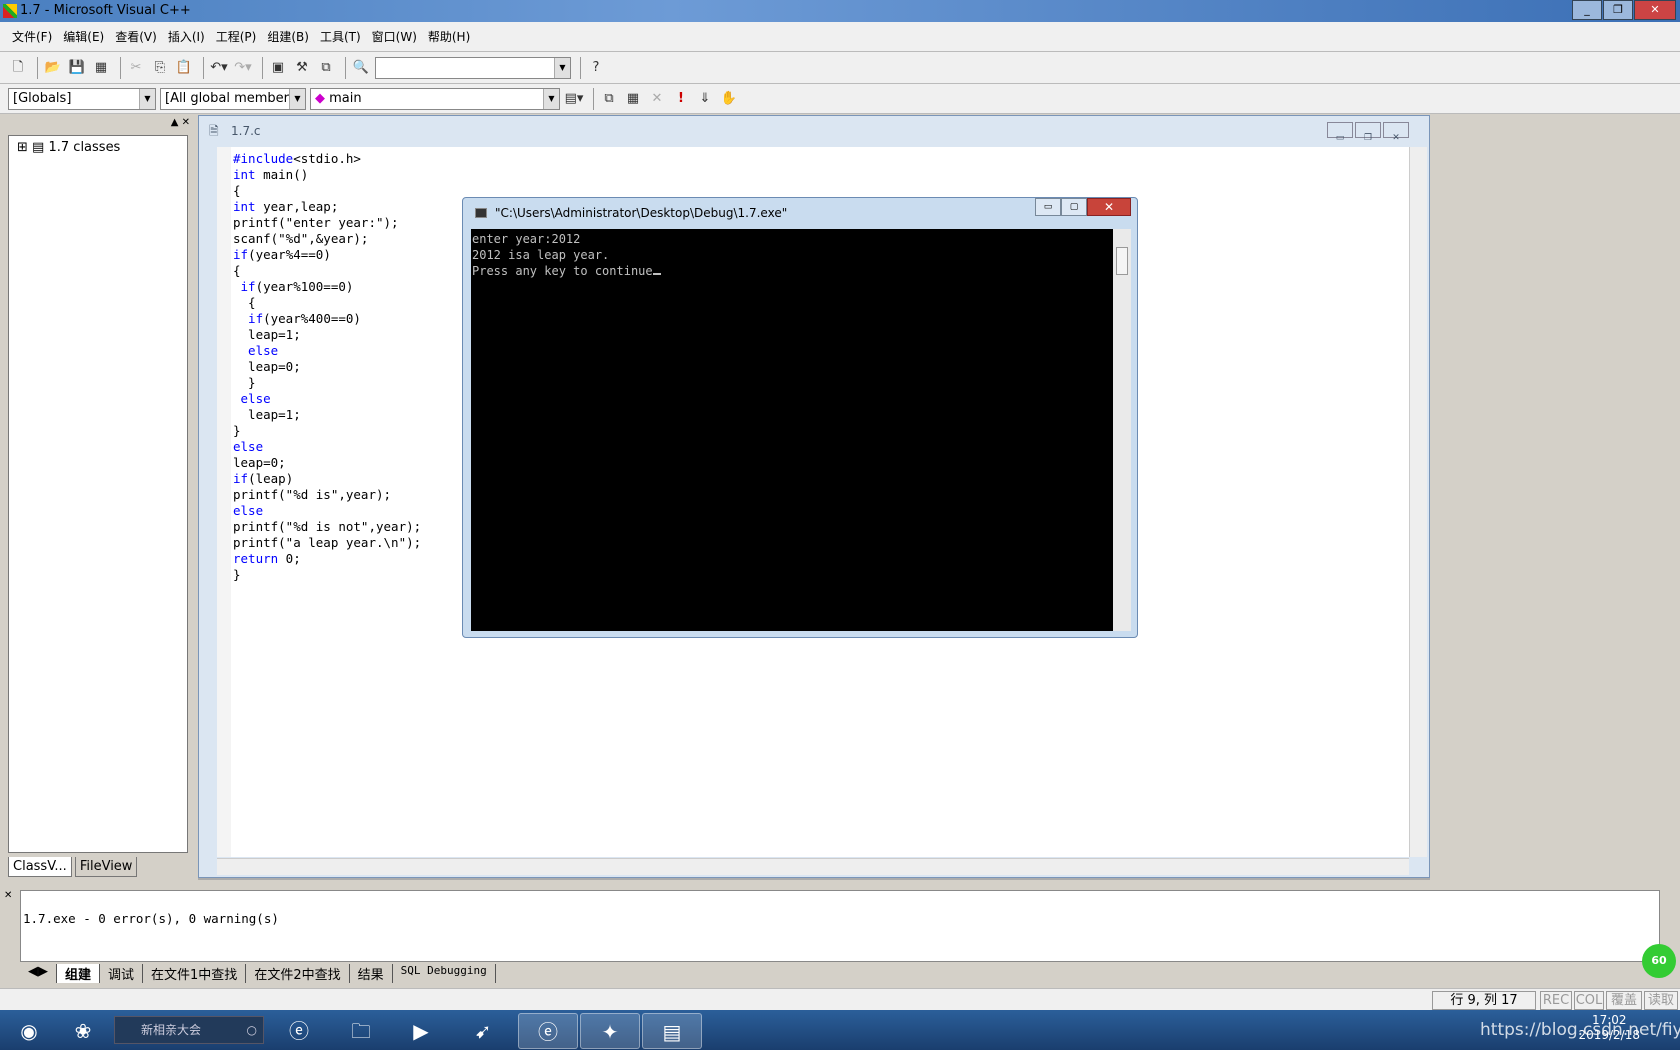 The height and width of the screenshot is (1050, 1680). What do you see at coordinates (189, 1030) in the screenshot?
I see `search-box: 新相亲大会 ○` at bounding box center [189, 1030].